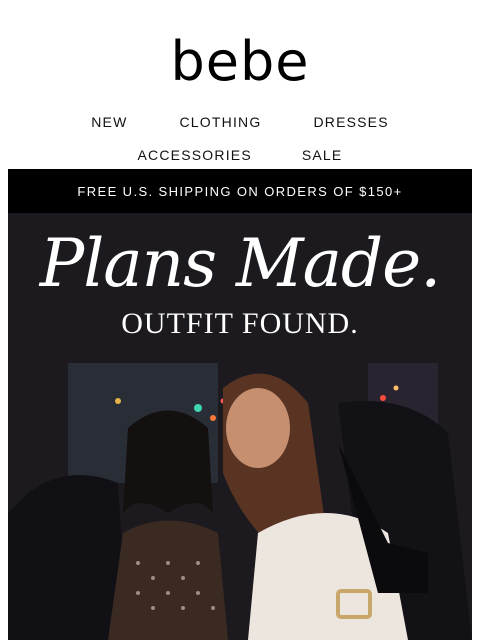 Image resolution: width=480 pixels, height=640 pixels. I want to click on nav-link-sale: SALE, so click(322, 155).